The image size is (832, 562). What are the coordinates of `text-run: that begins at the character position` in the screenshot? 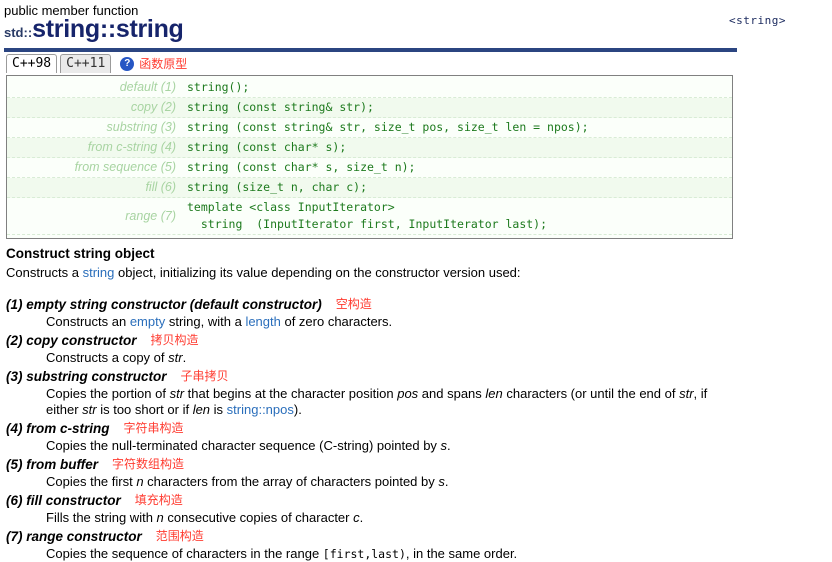 It's located at (291, 393).